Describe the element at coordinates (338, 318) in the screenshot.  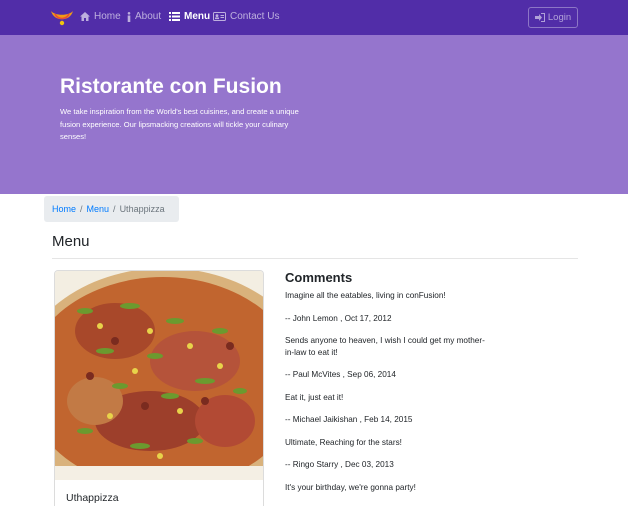
I see `comment-author: -- John Lemon , Oct 17, 2012` at that location.